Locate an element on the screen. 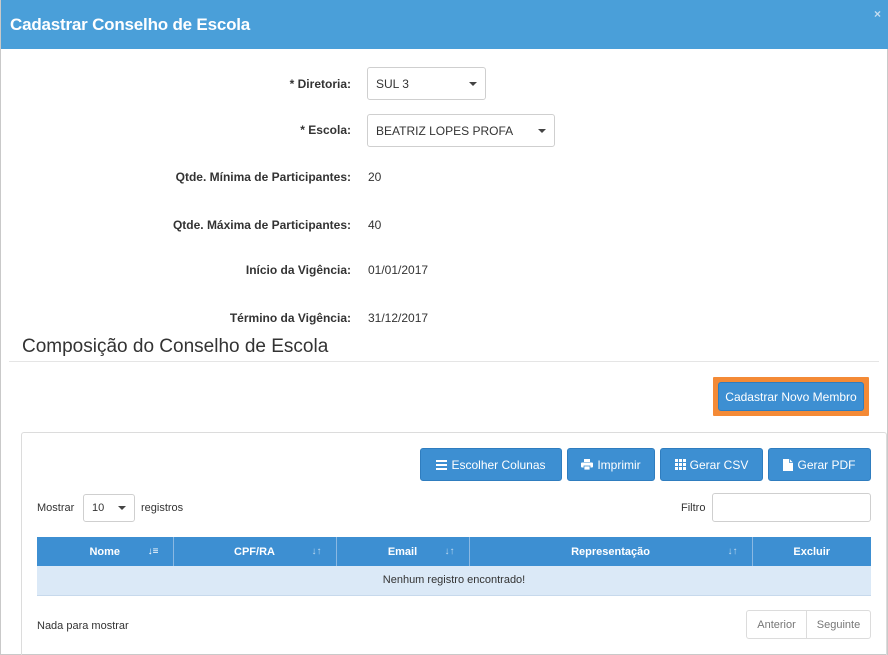 The width and height of the screenshot is (888, 655). export-csv-button: Gerar CSV is located at coordinates (711, 464).